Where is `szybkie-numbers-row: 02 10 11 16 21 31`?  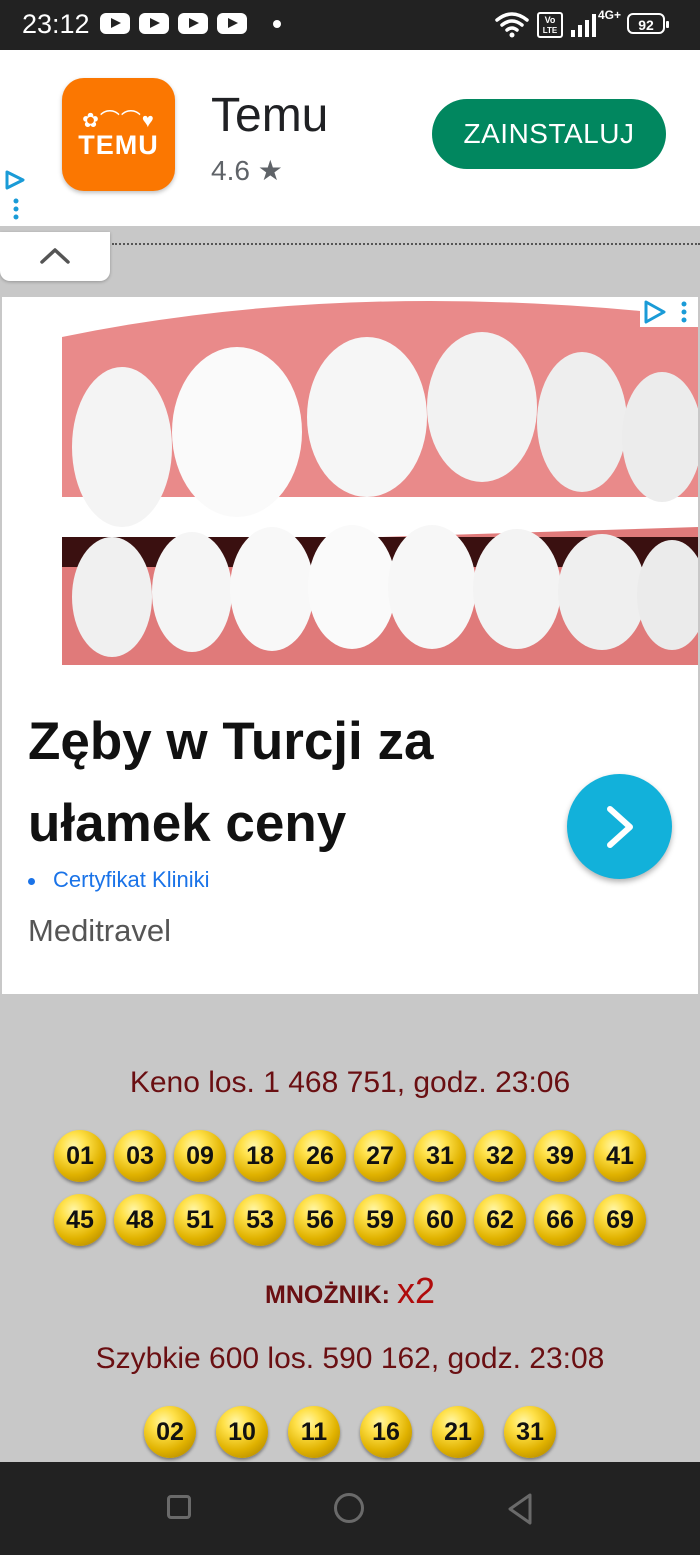 szybkie-numbers-row: 02 10 11 16 21 31 is located at coordinates (350, 1432).